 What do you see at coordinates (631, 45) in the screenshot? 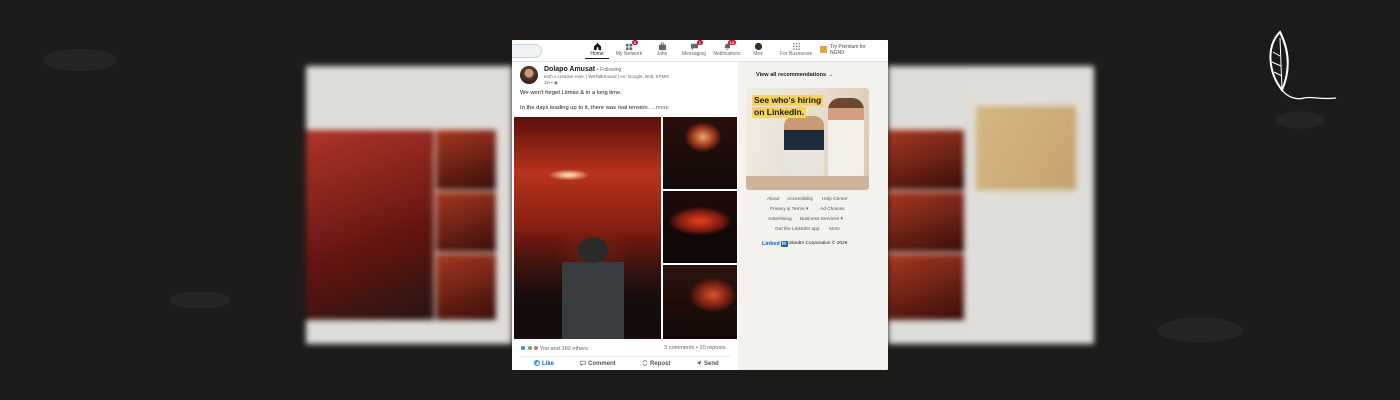
I see `network-icon: 6` at bounding box center [631, 45].